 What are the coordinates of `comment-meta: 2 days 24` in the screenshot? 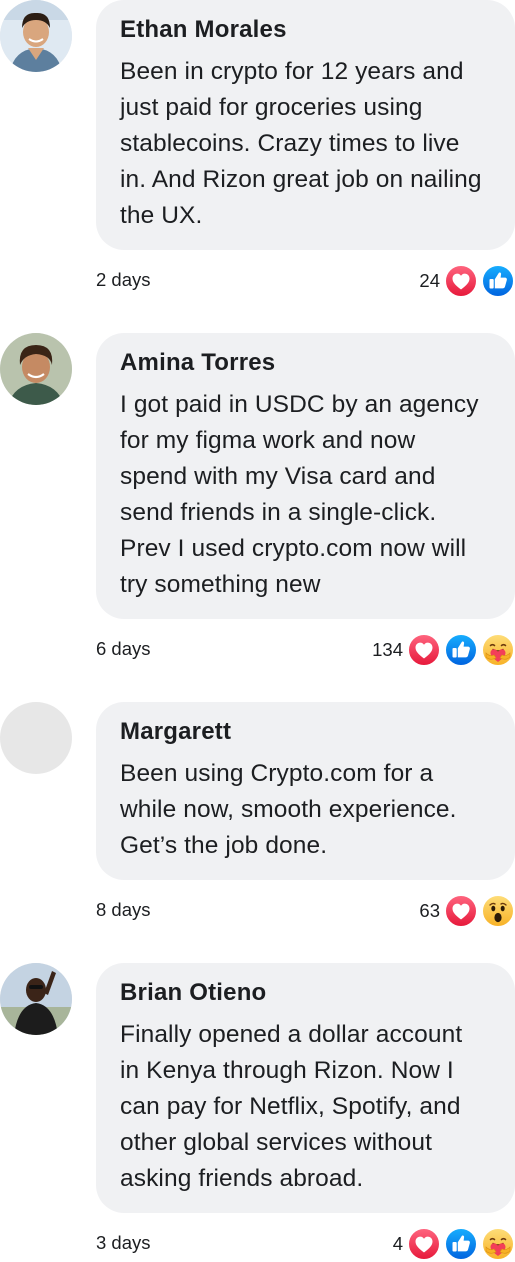 It's located at (305, 281).